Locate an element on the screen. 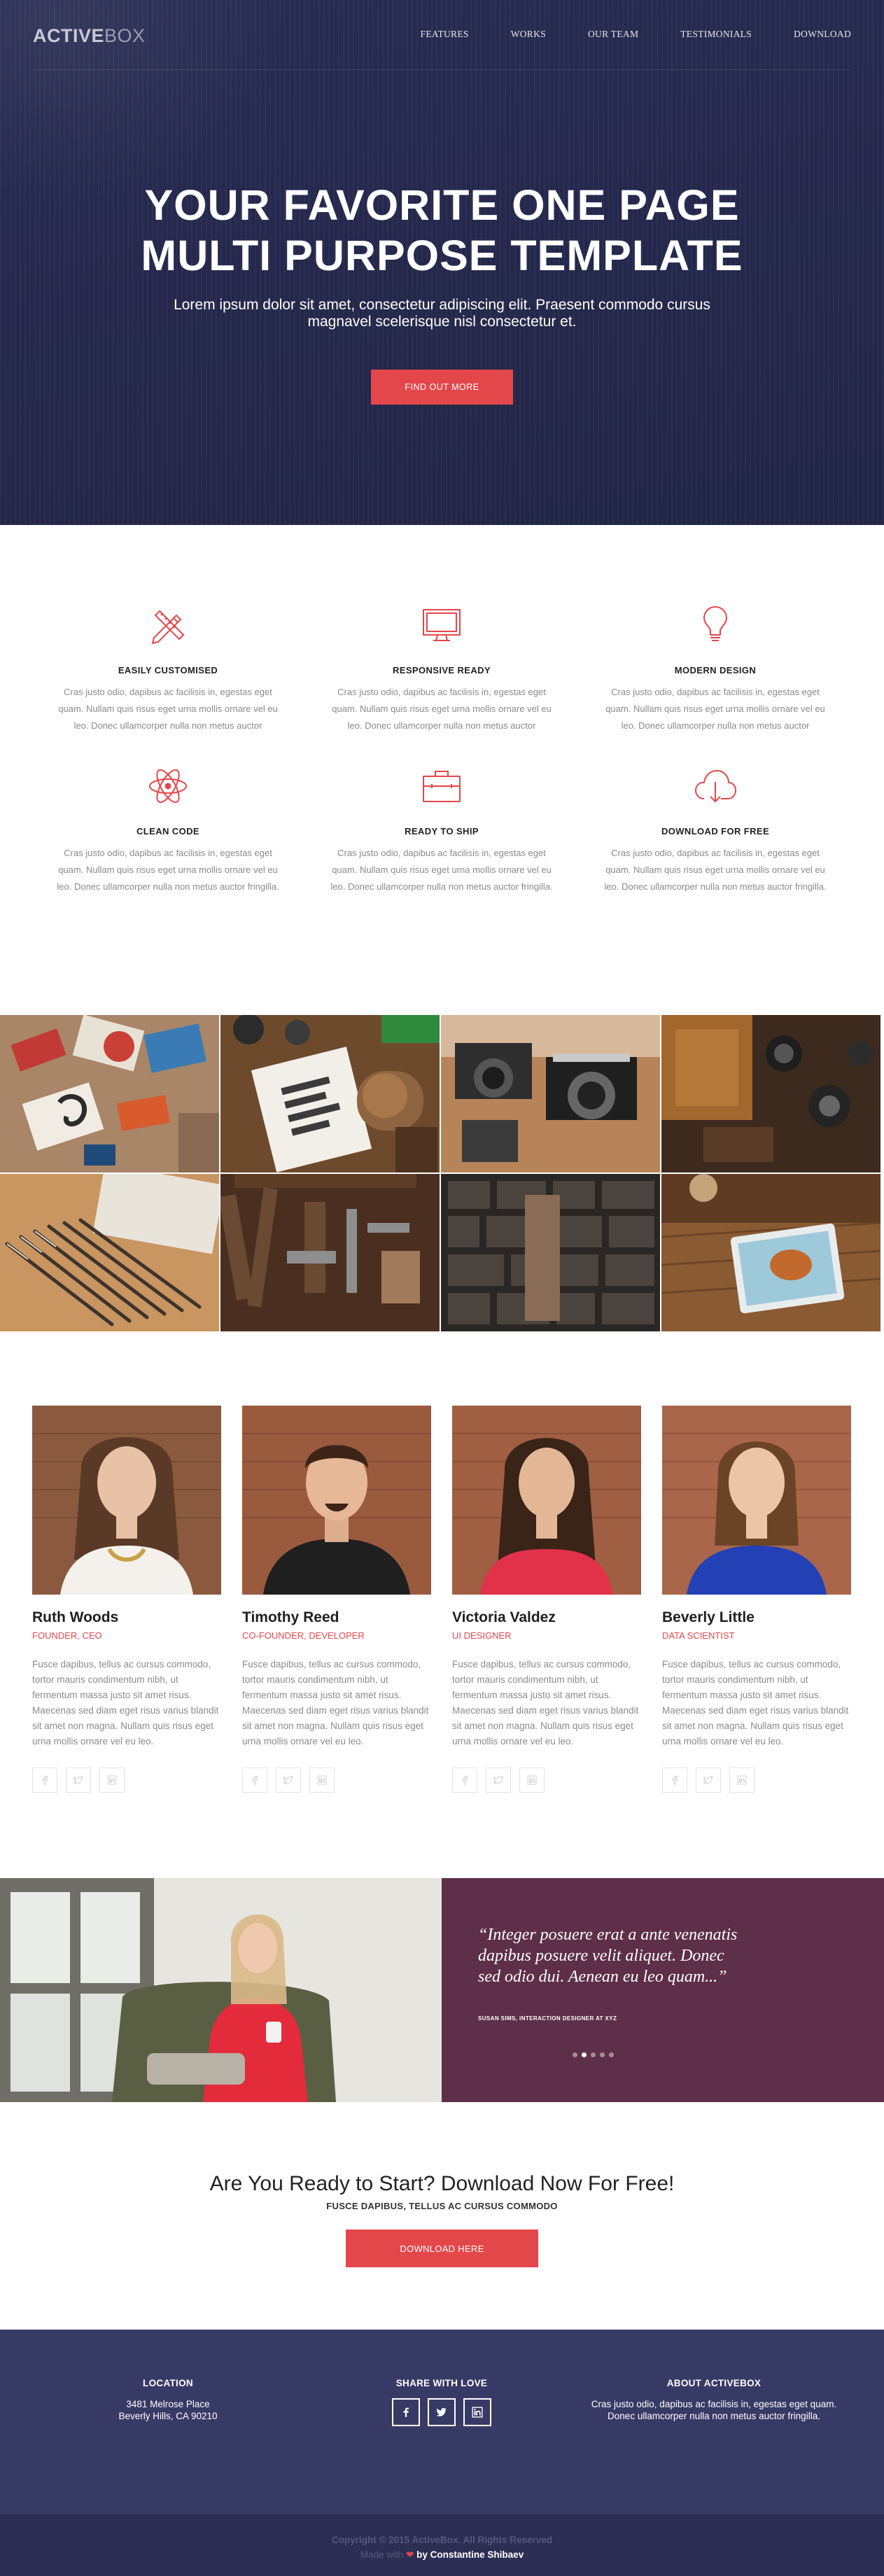 This screenshot has width=884, height=2576. desk-tools-photo is located at coordinates (771, 1093).